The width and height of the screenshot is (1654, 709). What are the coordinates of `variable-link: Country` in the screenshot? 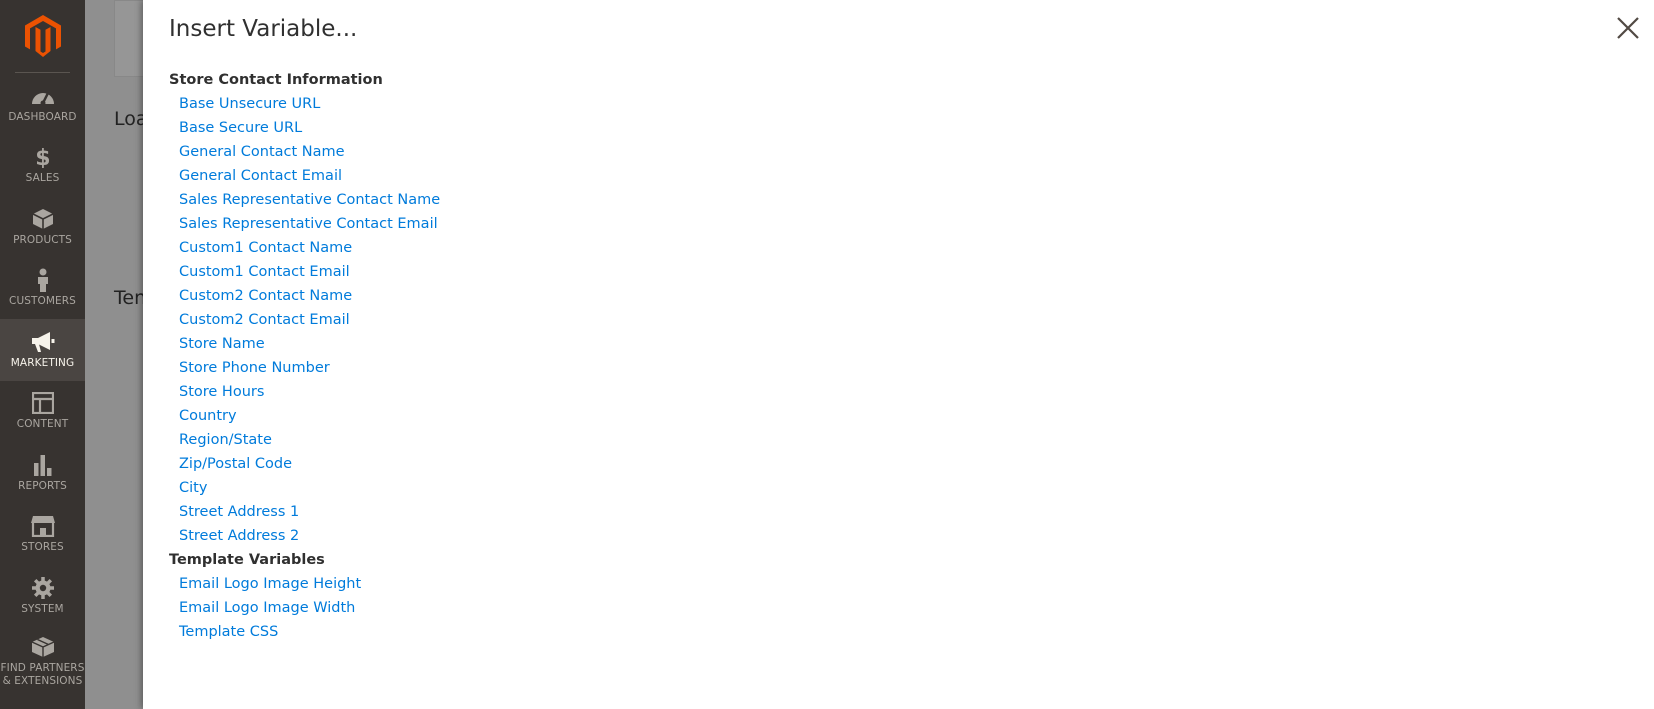 It's located at (304, 416).